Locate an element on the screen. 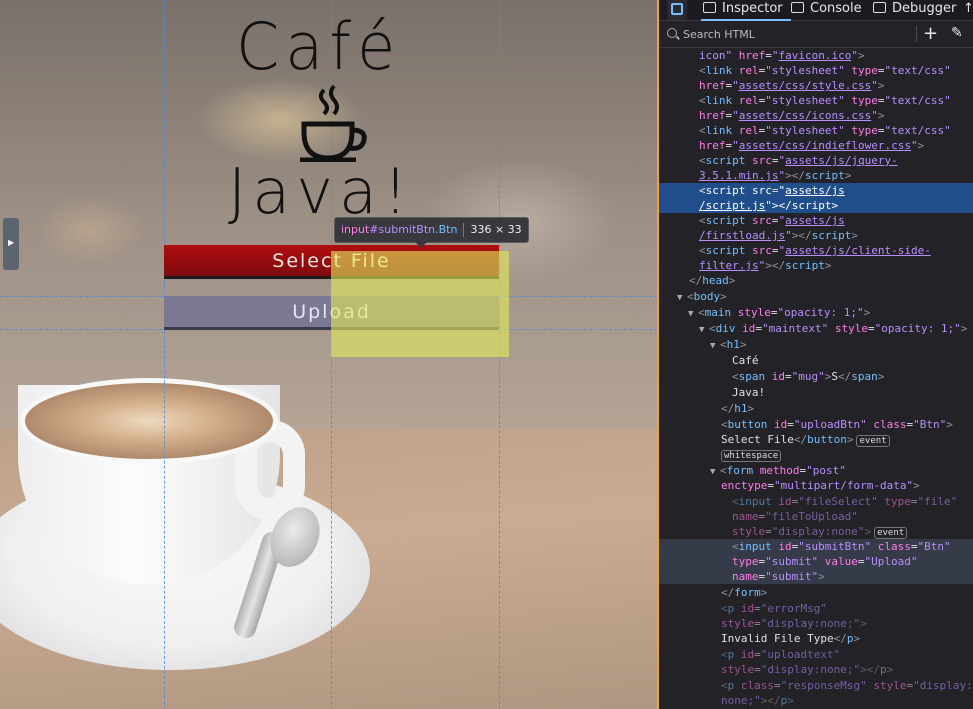  tree-line: Java! is located at coordinates (816, 392).